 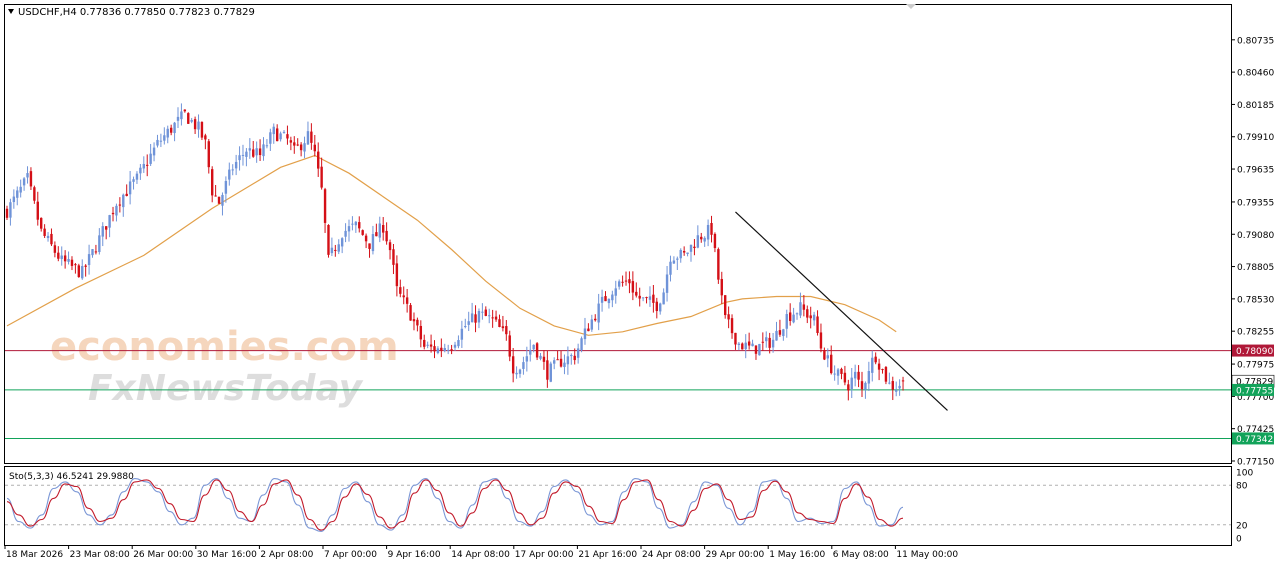 What do you see at coordinates (1255, 41) in the screenshot?
I see `price-tick-label: 0.80735` at bounding box center [1255, 41].